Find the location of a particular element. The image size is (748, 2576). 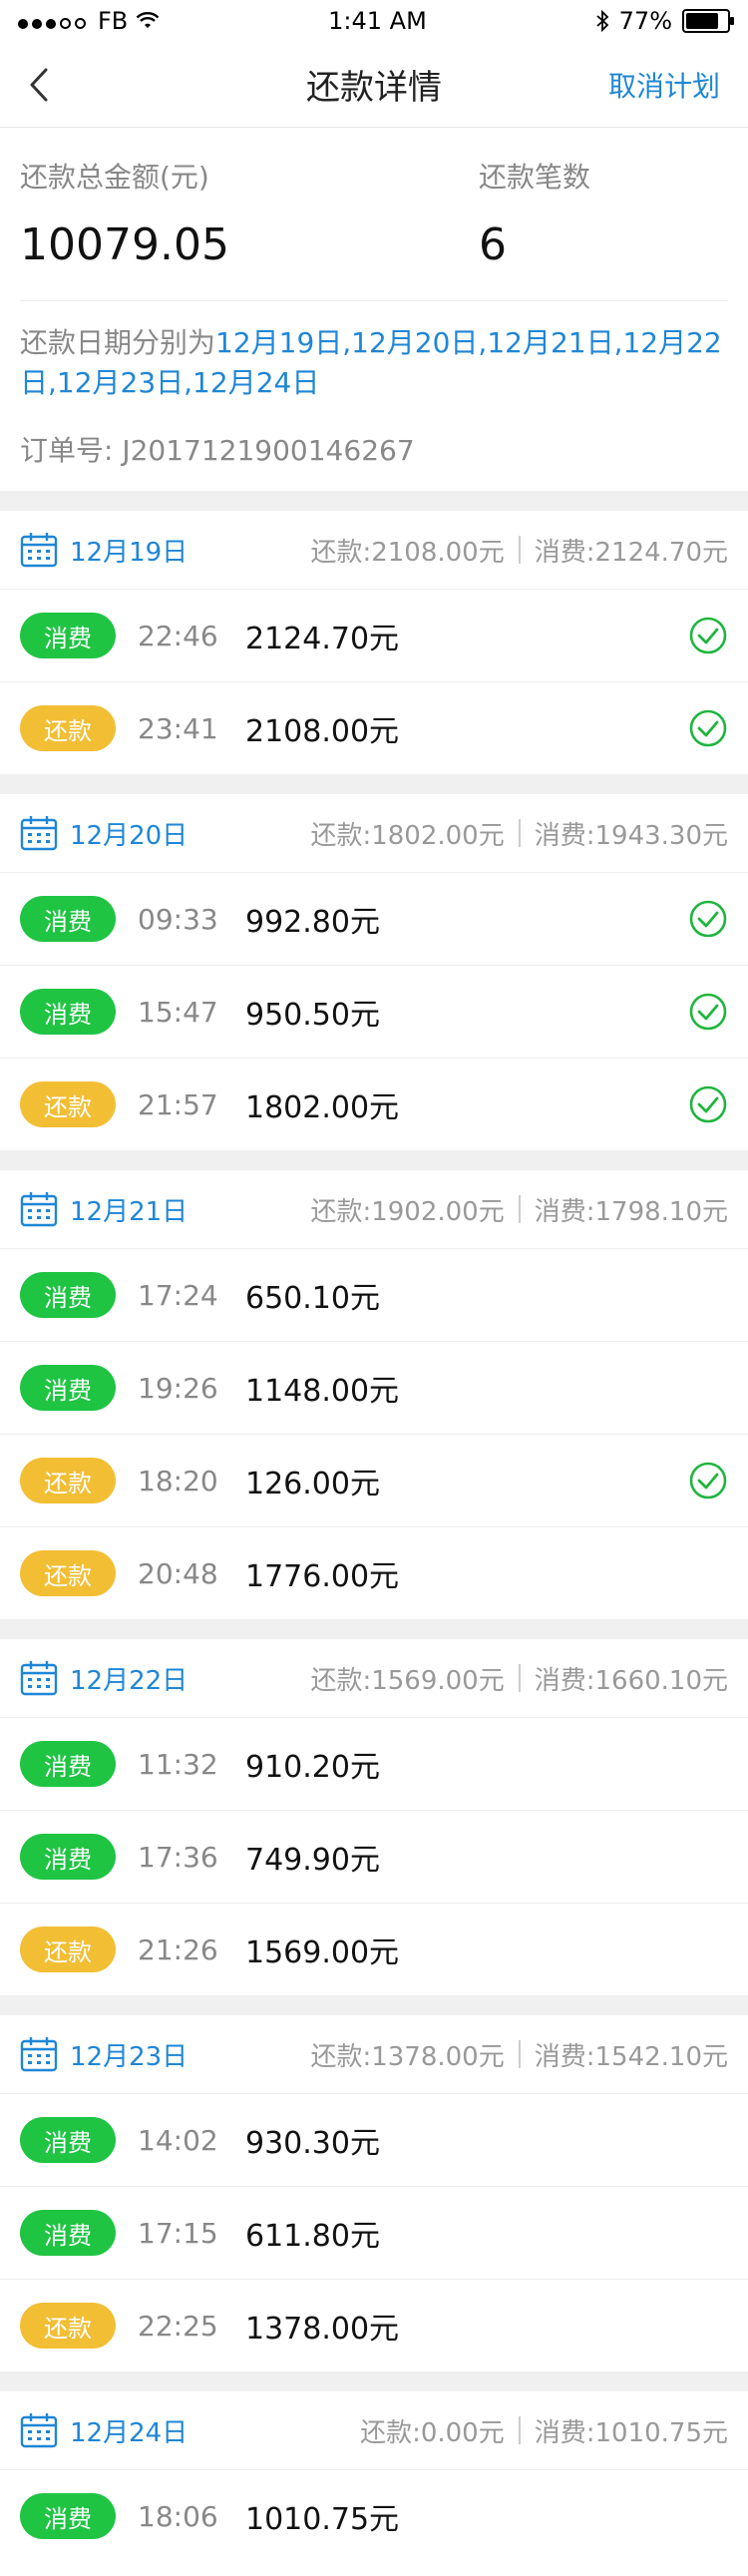

count-value: 6 is located at coordinates (493, 244).